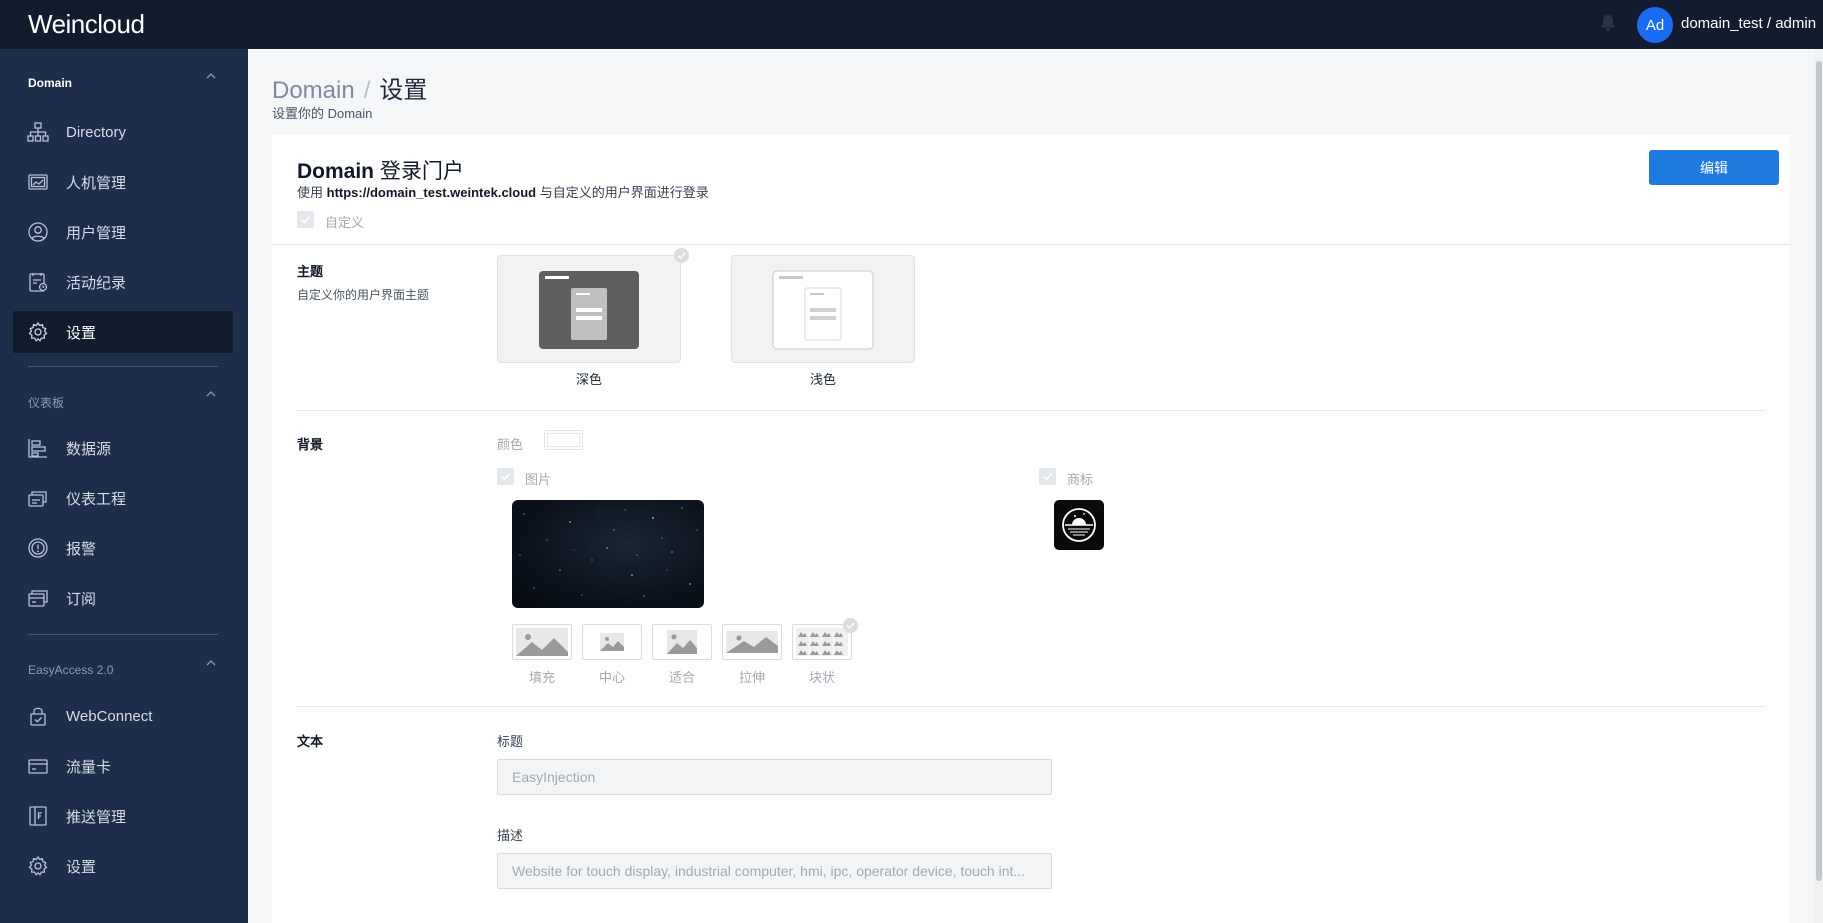  What do you see at coordinates (611, 677) in the screenshot?
I see `display-mode-label: 中心` at bounding box center [611, 677].